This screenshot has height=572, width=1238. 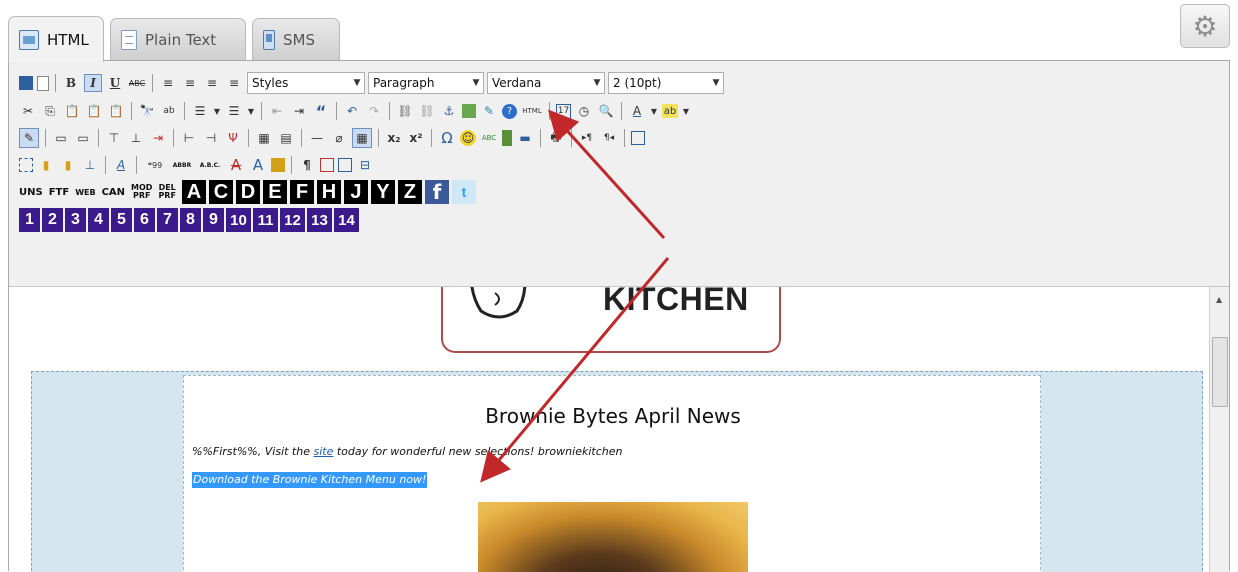 What do you see at coordinates (265, 220) in the screenshot?
I see `number-button: 11` at bounding box center [265, 220].